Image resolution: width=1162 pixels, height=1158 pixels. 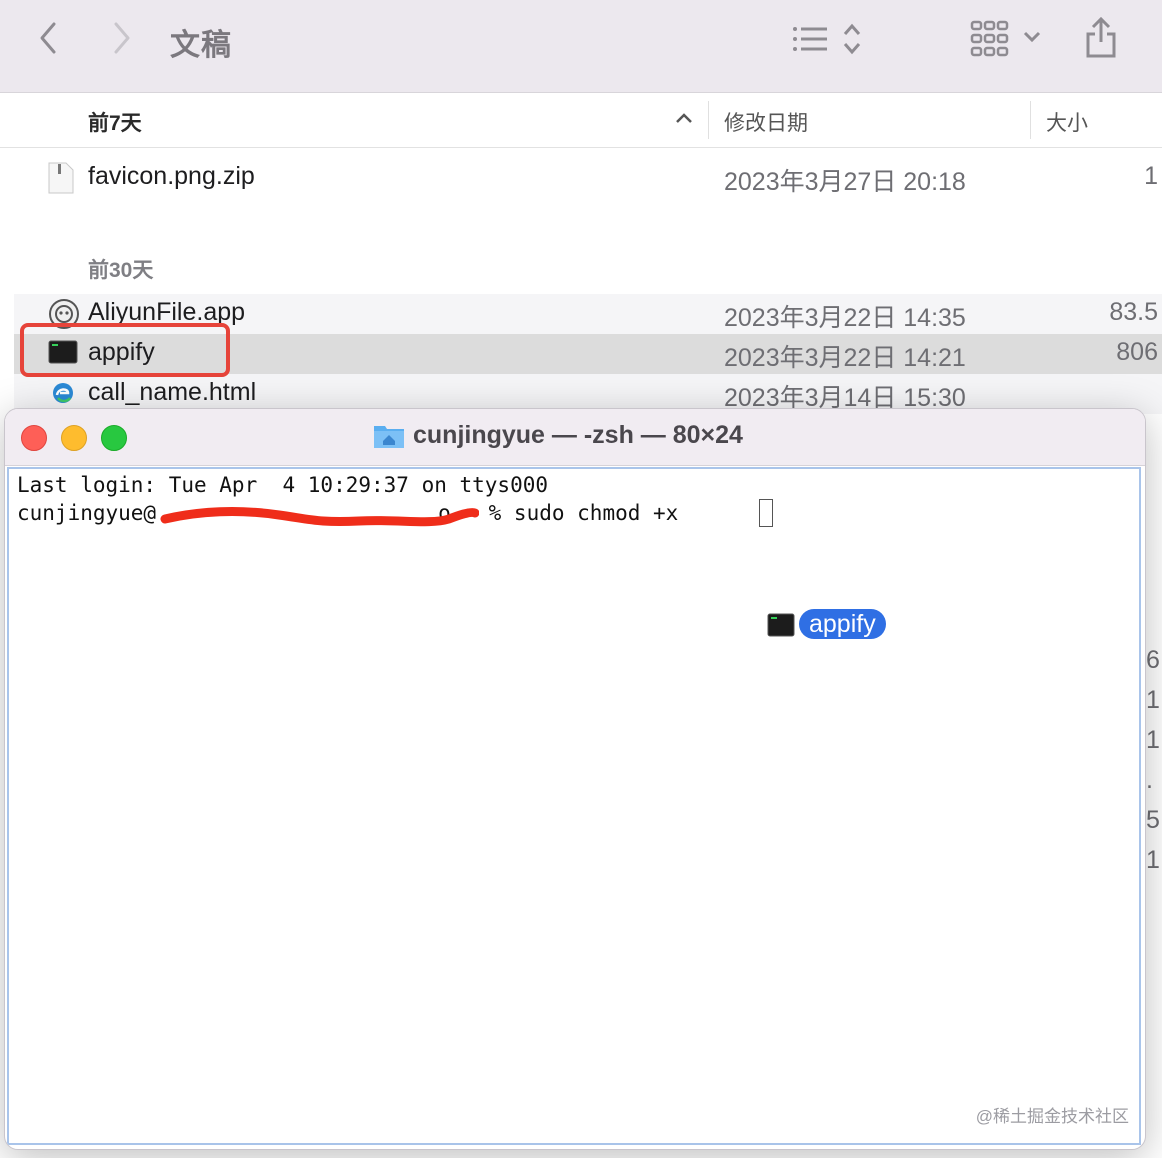 I want to click on folder-title: 文稿, so click(x=201, y=45).